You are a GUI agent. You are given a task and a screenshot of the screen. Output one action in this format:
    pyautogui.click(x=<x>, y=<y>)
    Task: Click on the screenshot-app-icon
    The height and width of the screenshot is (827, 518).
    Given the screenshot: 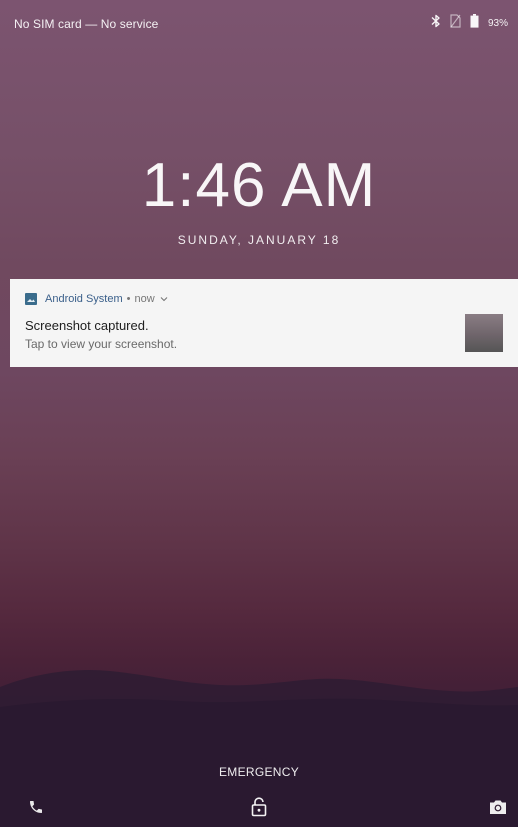 What is the action you would take?
    pyautogui.click(x=31, y=299)
    